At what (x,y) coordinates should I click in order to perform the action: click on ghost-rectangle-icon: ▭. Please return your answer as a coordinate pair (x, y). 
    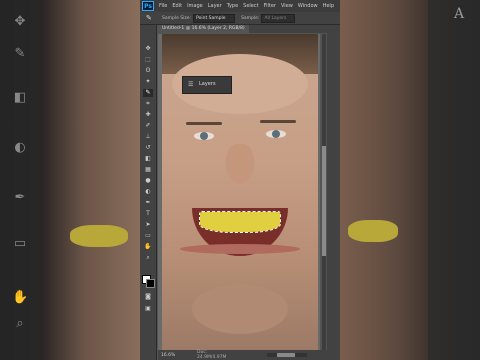
    Looking at the image, I should click on (20, 243).